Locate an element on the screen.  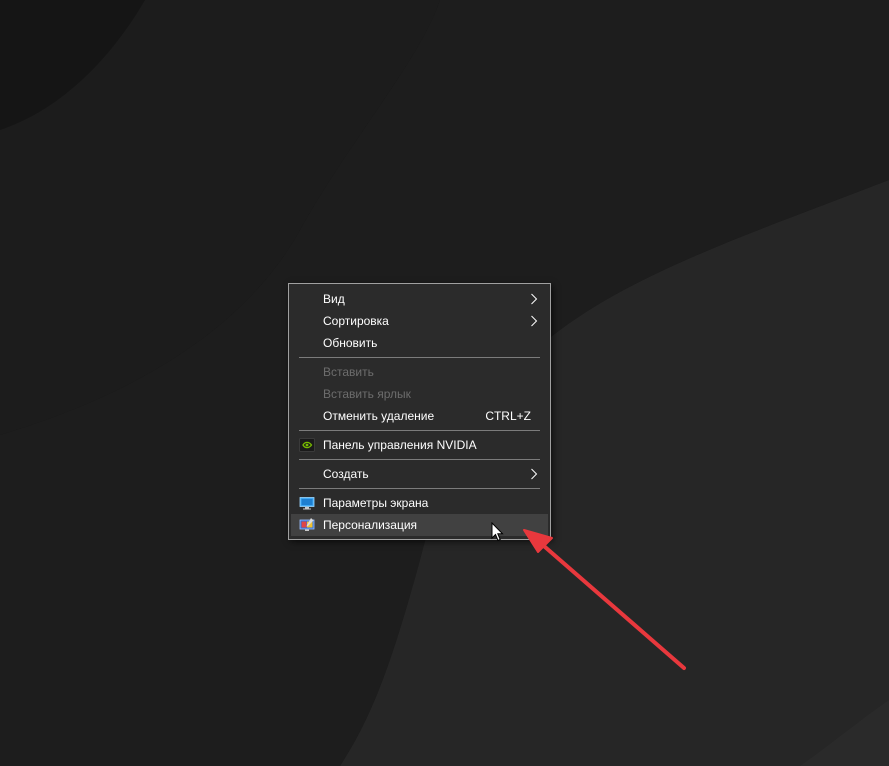
menu-item-label: Создать is located at coordinates (346, 474).